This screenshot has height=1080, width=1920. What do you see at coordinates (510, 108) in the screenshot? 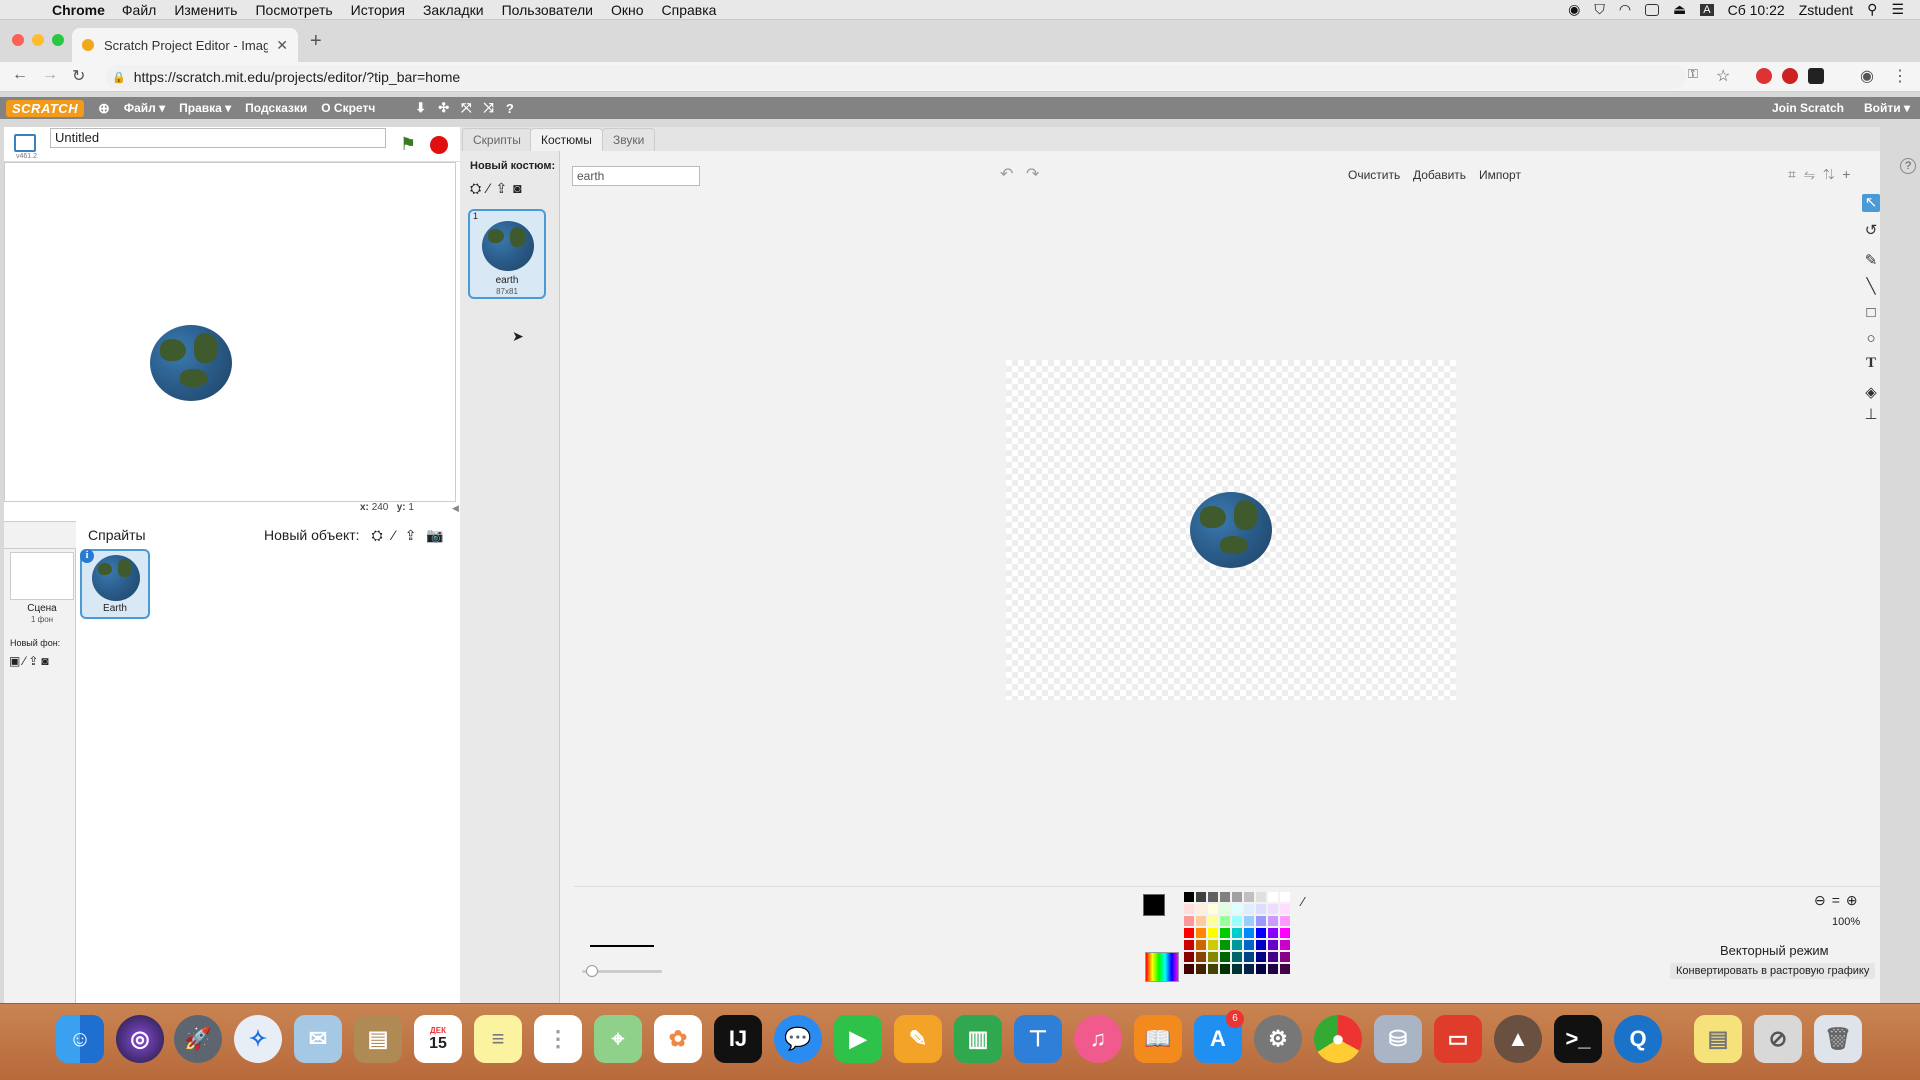
I see `help-tool-icon: ?` at bounding box center [510, 108].